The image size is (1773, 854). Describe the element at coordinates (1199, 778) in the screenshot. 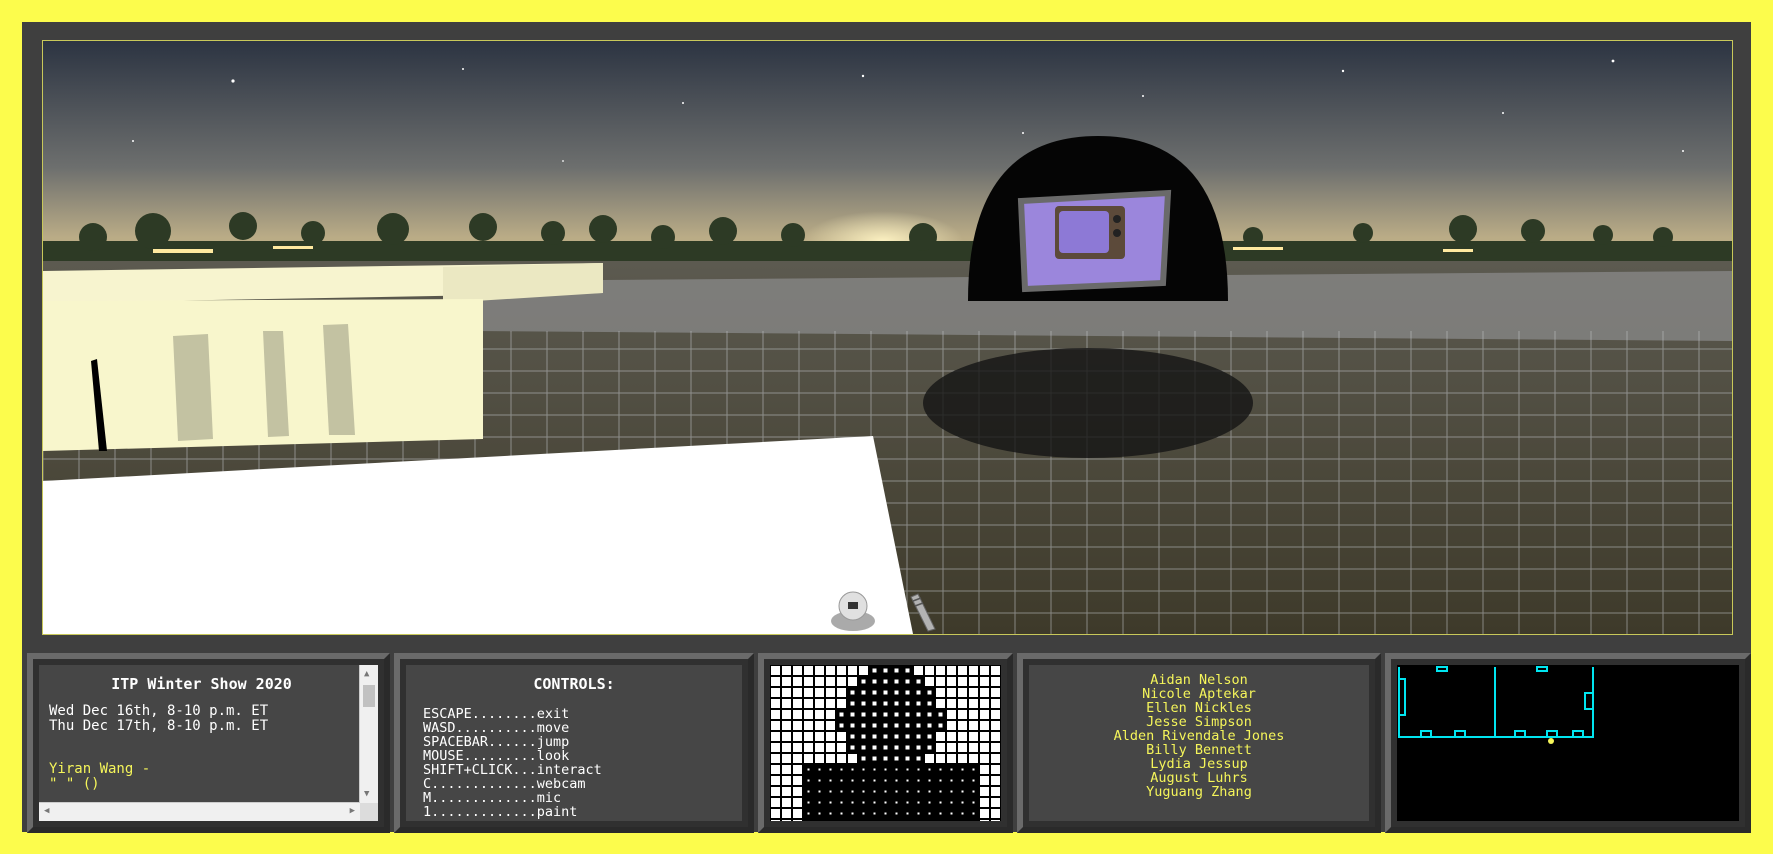

I see `credit-name: August Luhrs` at that location.